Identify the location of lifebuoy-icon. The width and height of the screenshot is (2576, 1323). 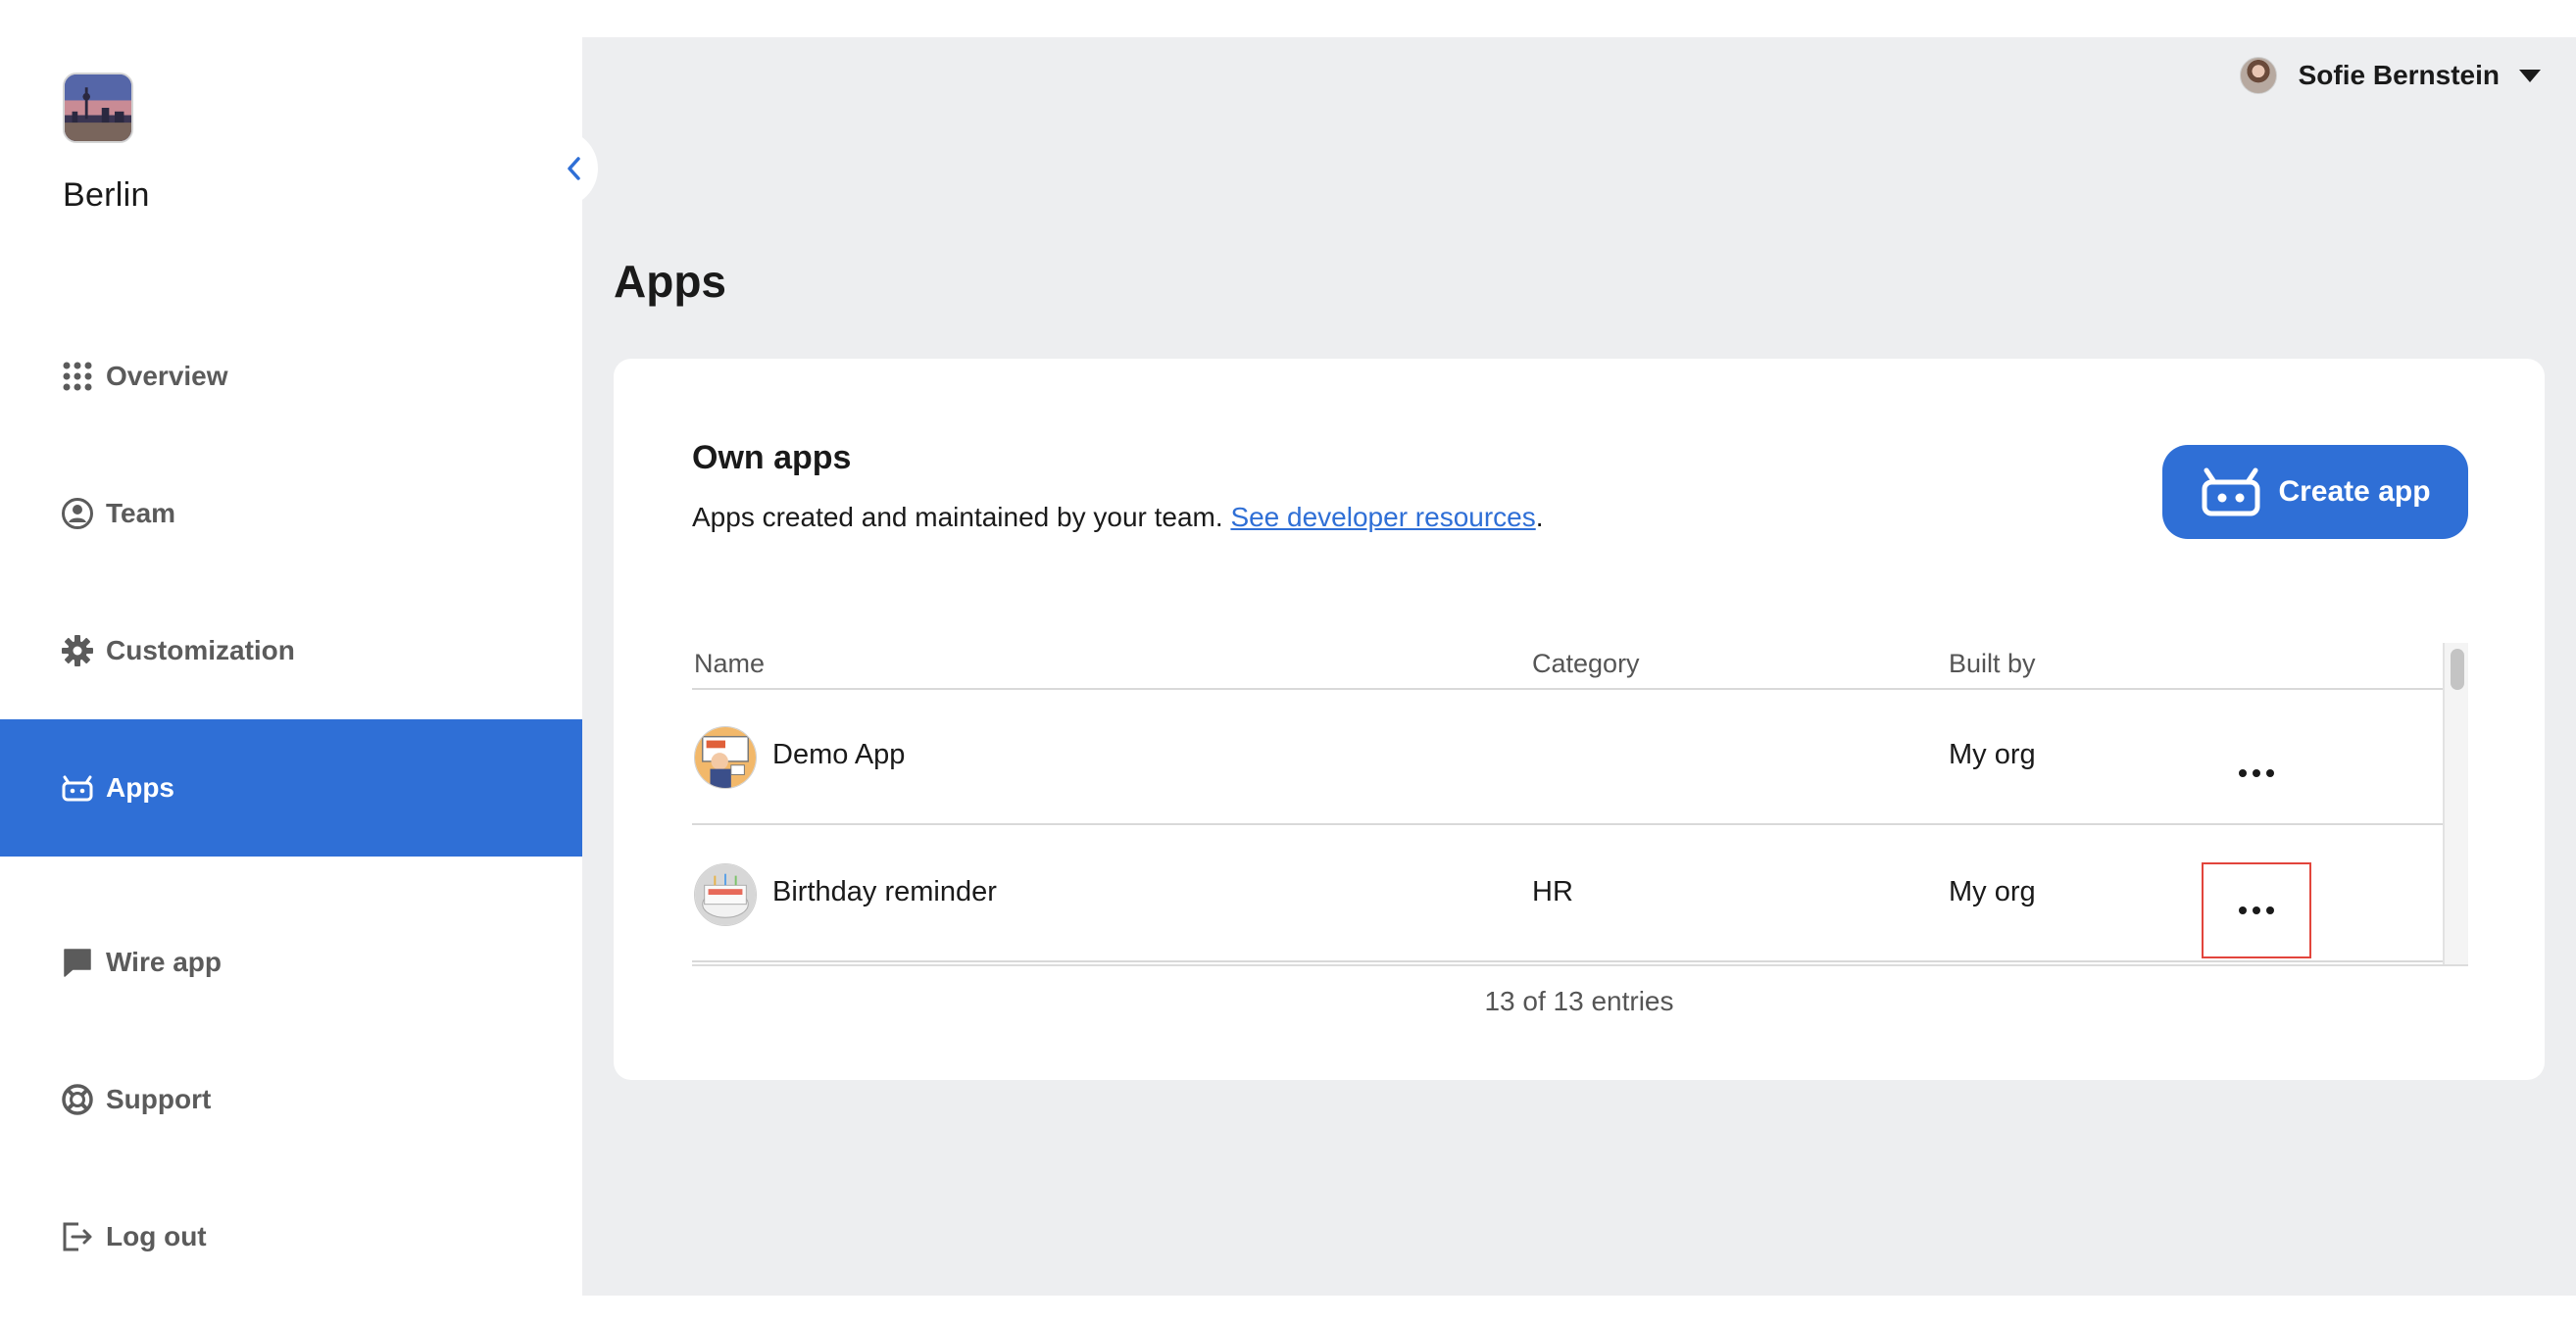
(77, 1099).